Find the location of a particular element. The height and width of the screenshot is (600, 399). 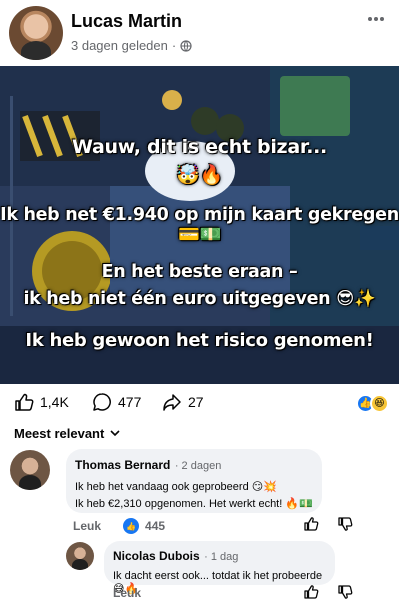

share-button: 27 is located at coordinates (183, 402).